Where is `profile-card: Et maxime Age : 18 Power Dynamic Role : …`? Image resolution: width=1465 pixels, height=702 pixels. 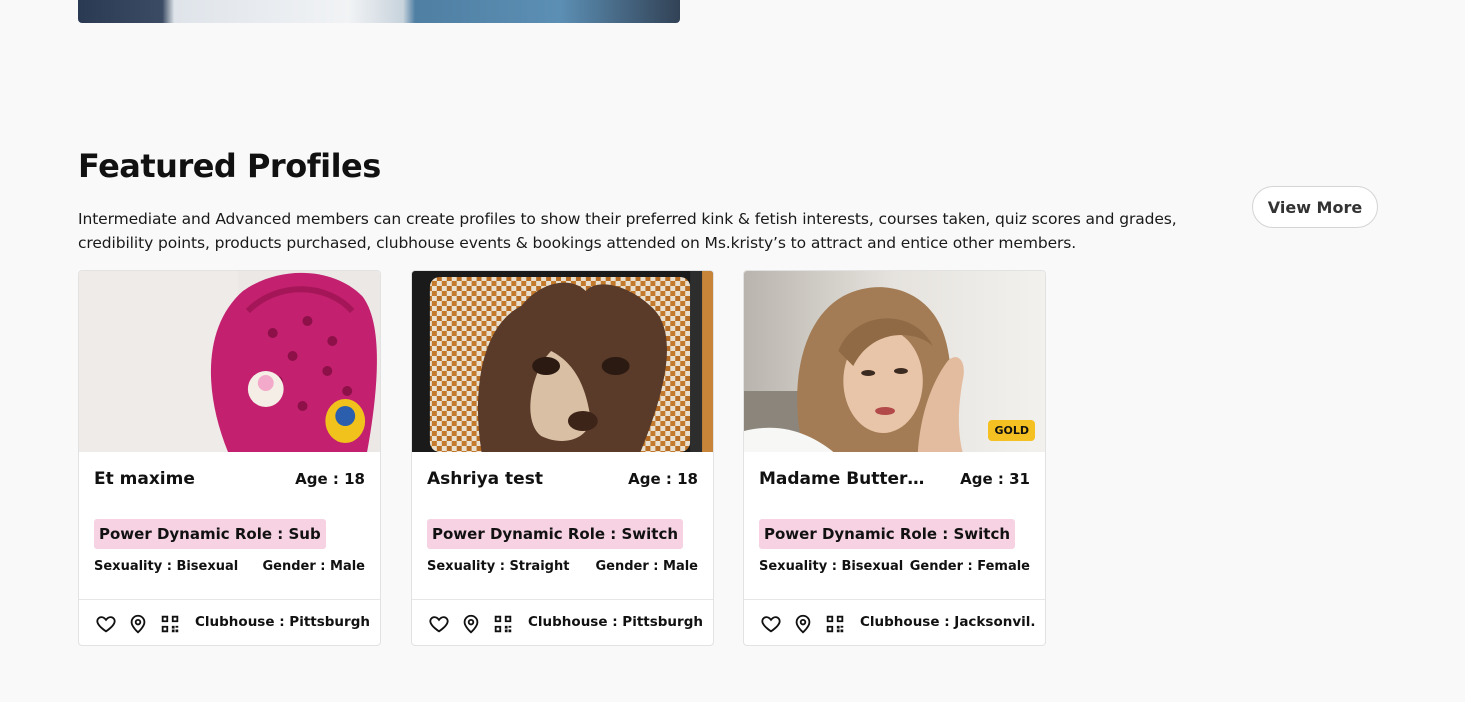
profile-card: Et maxime Age : 18 Power Dynamic Role : … is located at coordinates (229, 458).